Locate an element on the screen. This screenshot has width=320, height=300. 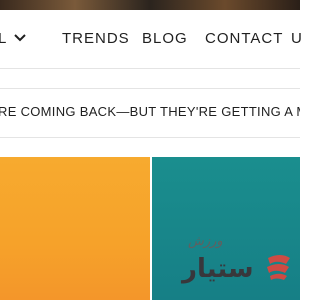
nav-item-contact: CONTACT is located at coordinates (244, 39).